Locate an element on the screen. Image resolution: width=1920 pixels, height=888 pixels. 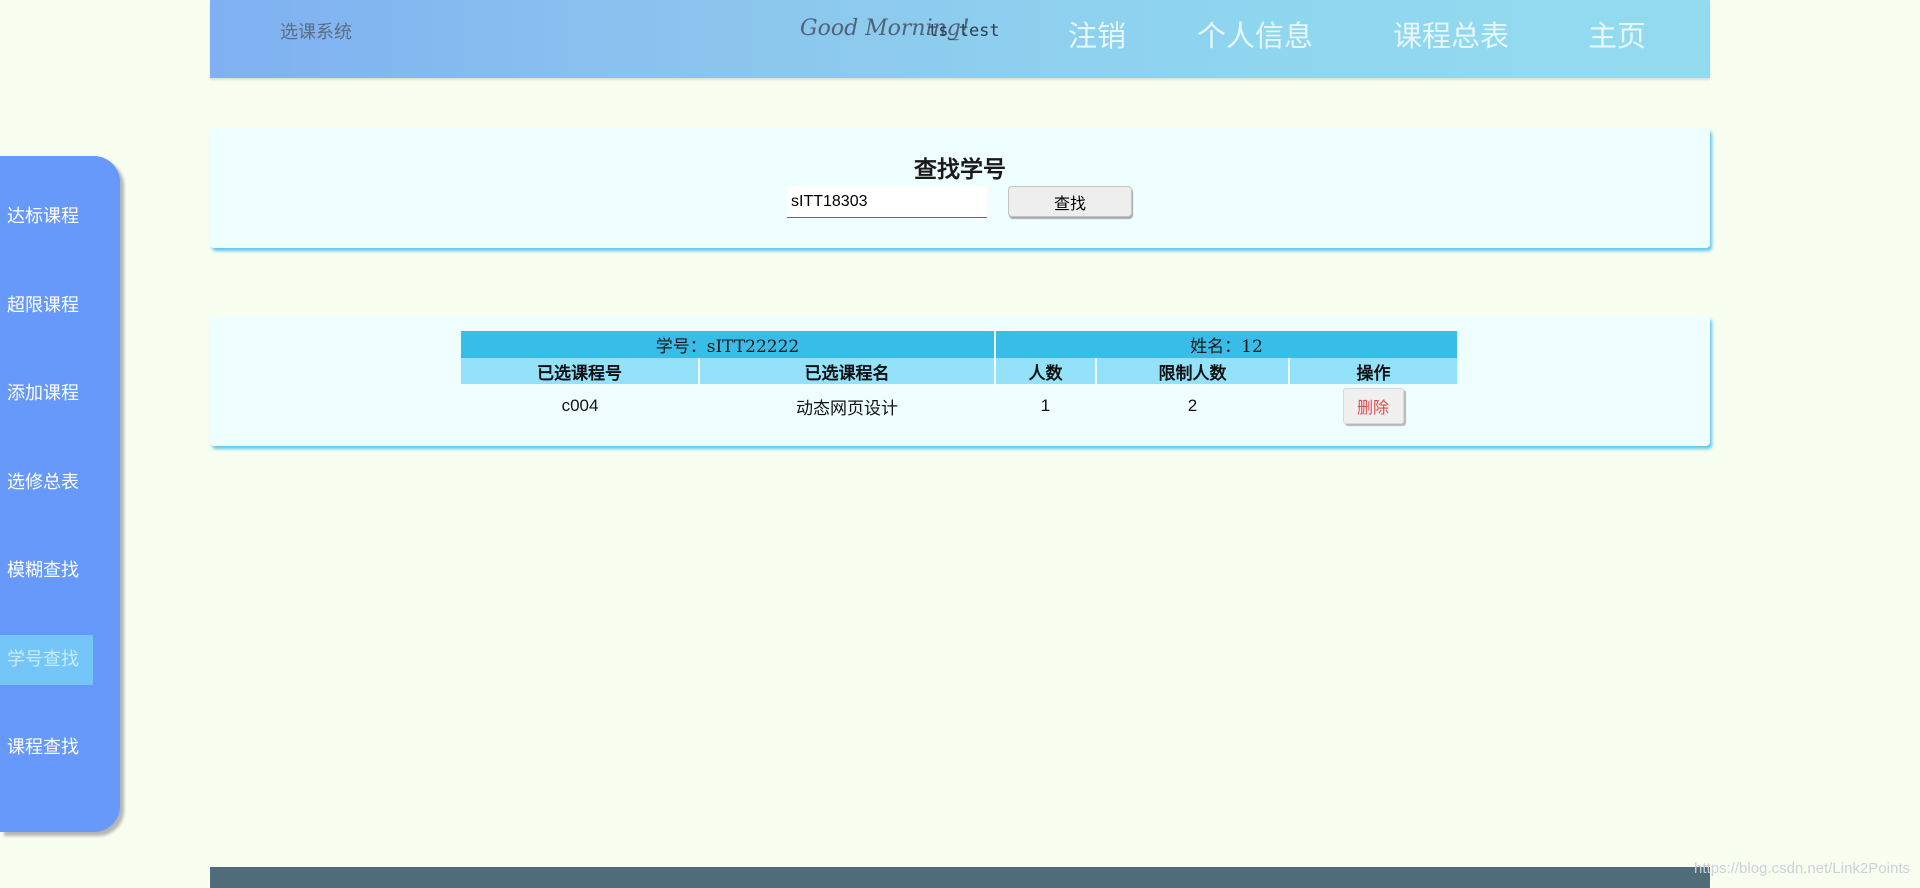
student-info-row: 学号：sITT22222 姓名：12 is located at coordinates (959, 344).